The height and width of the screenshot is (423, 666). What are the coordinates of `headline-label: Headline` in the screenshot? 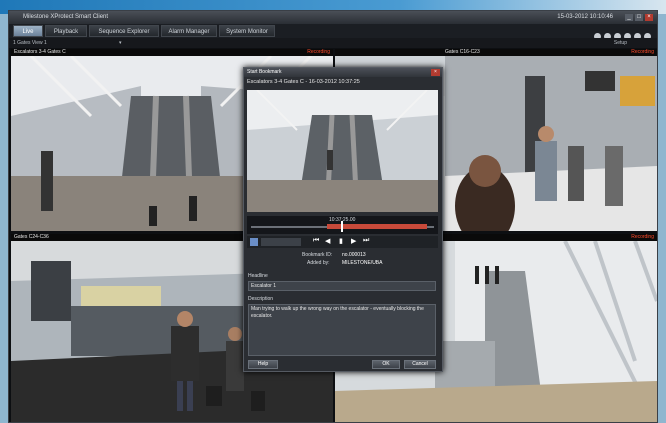 It's located at (258, 276).